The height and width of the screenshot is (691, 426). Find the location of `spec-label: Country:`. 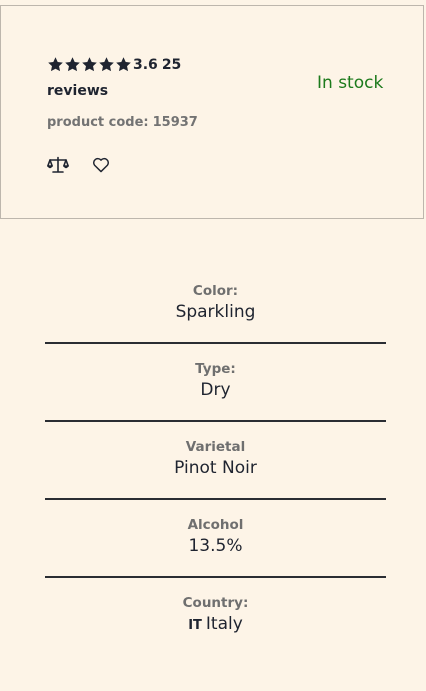

spec-label: Country: is located at coordinates (215, 603).